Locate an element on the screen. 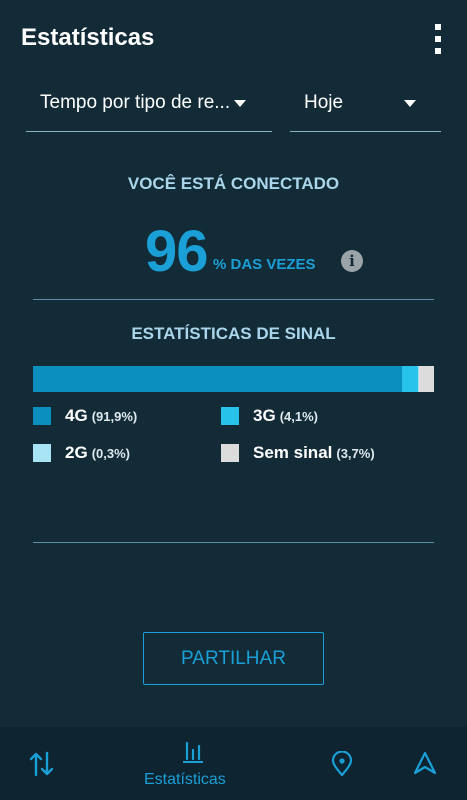 The width and height of the screenshot is (467, 800). bottom-nav: Estatísticas is located at coordinates (233, 763).